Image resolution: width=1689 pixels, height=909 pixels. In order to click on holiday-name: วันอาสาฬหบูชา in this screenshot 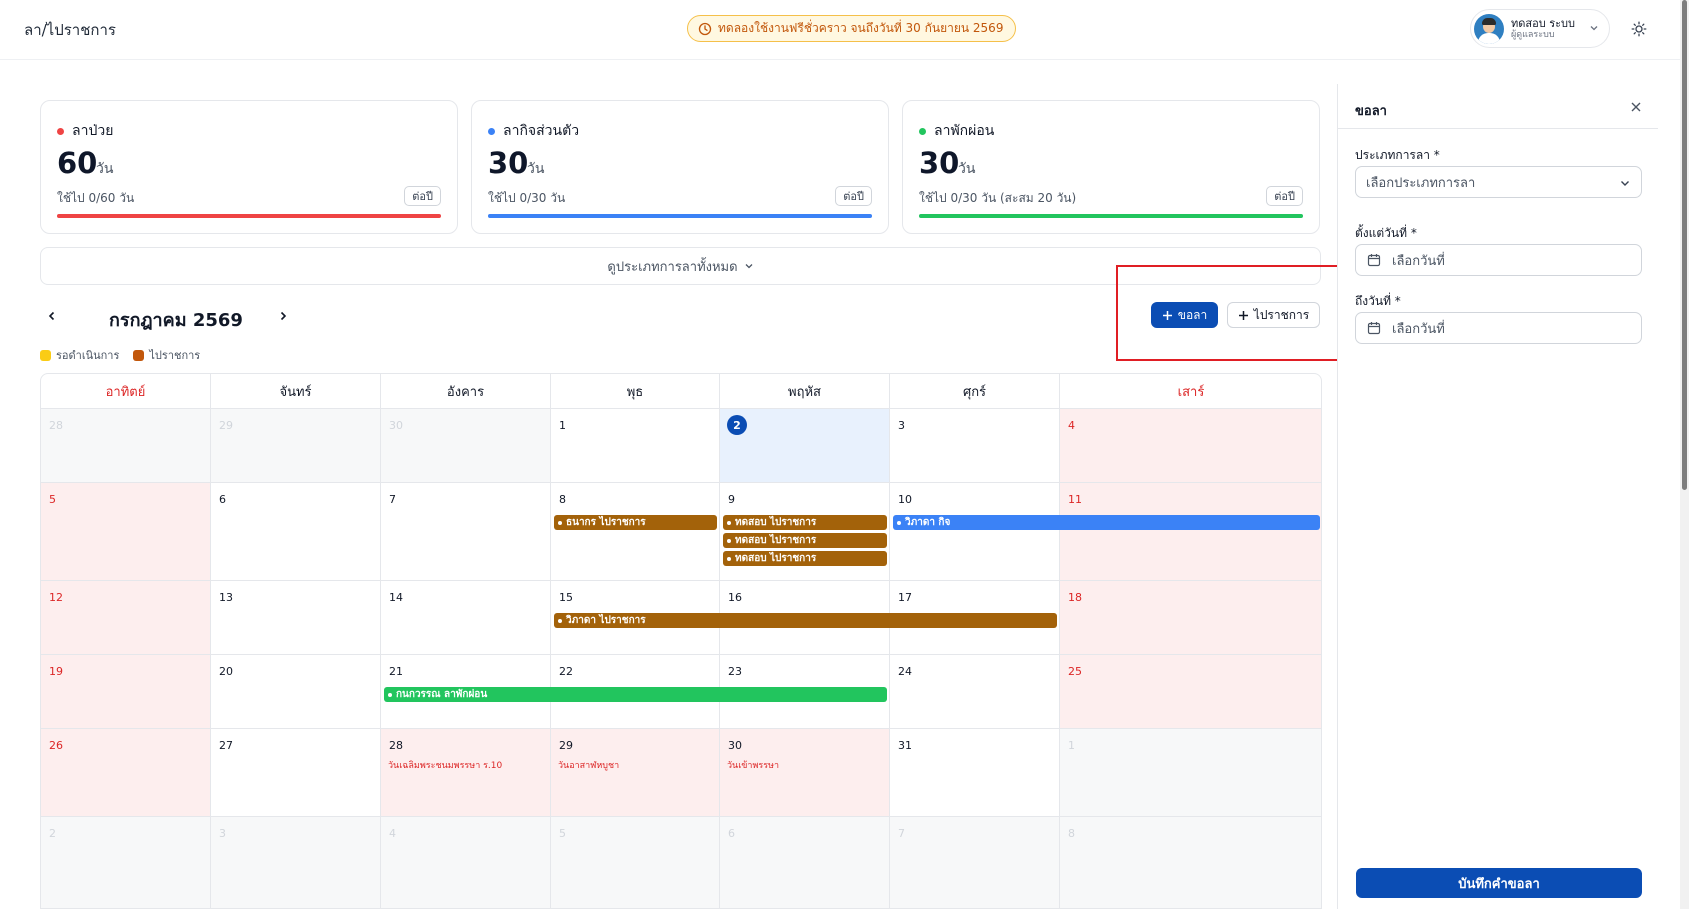, I will do `click(589, 766)`.